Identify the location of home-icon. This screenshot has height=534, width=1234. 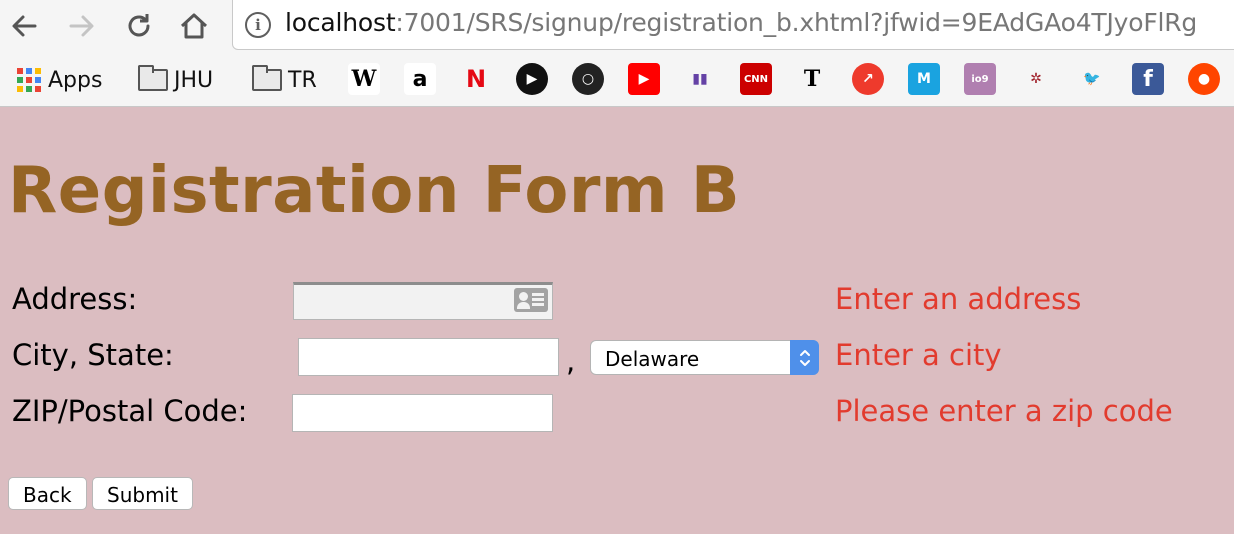
(194, 26).